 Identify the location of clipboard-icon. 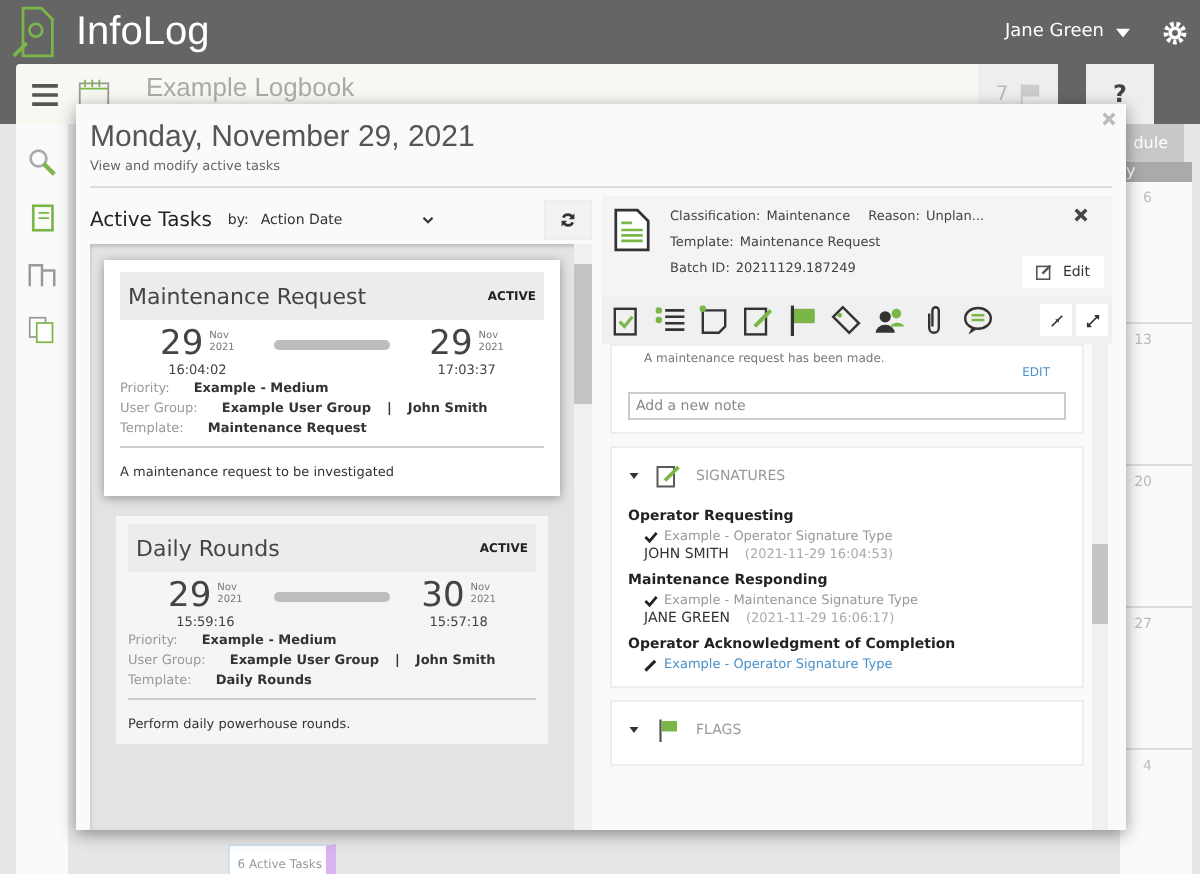
(626, 320).